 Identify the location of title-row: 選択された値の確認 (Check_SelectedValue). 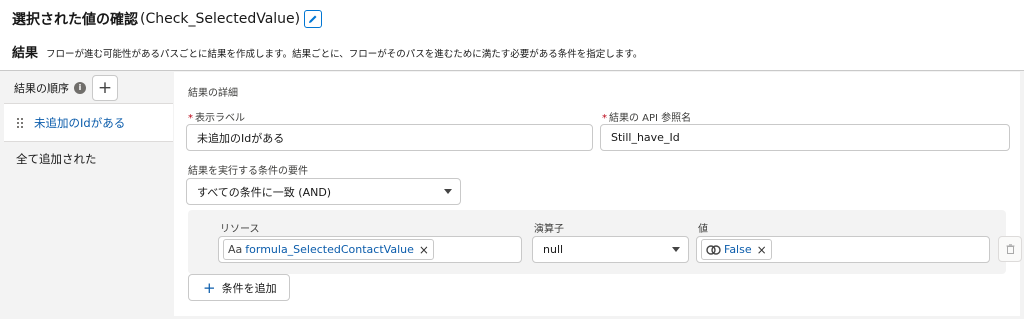
(167, 19).